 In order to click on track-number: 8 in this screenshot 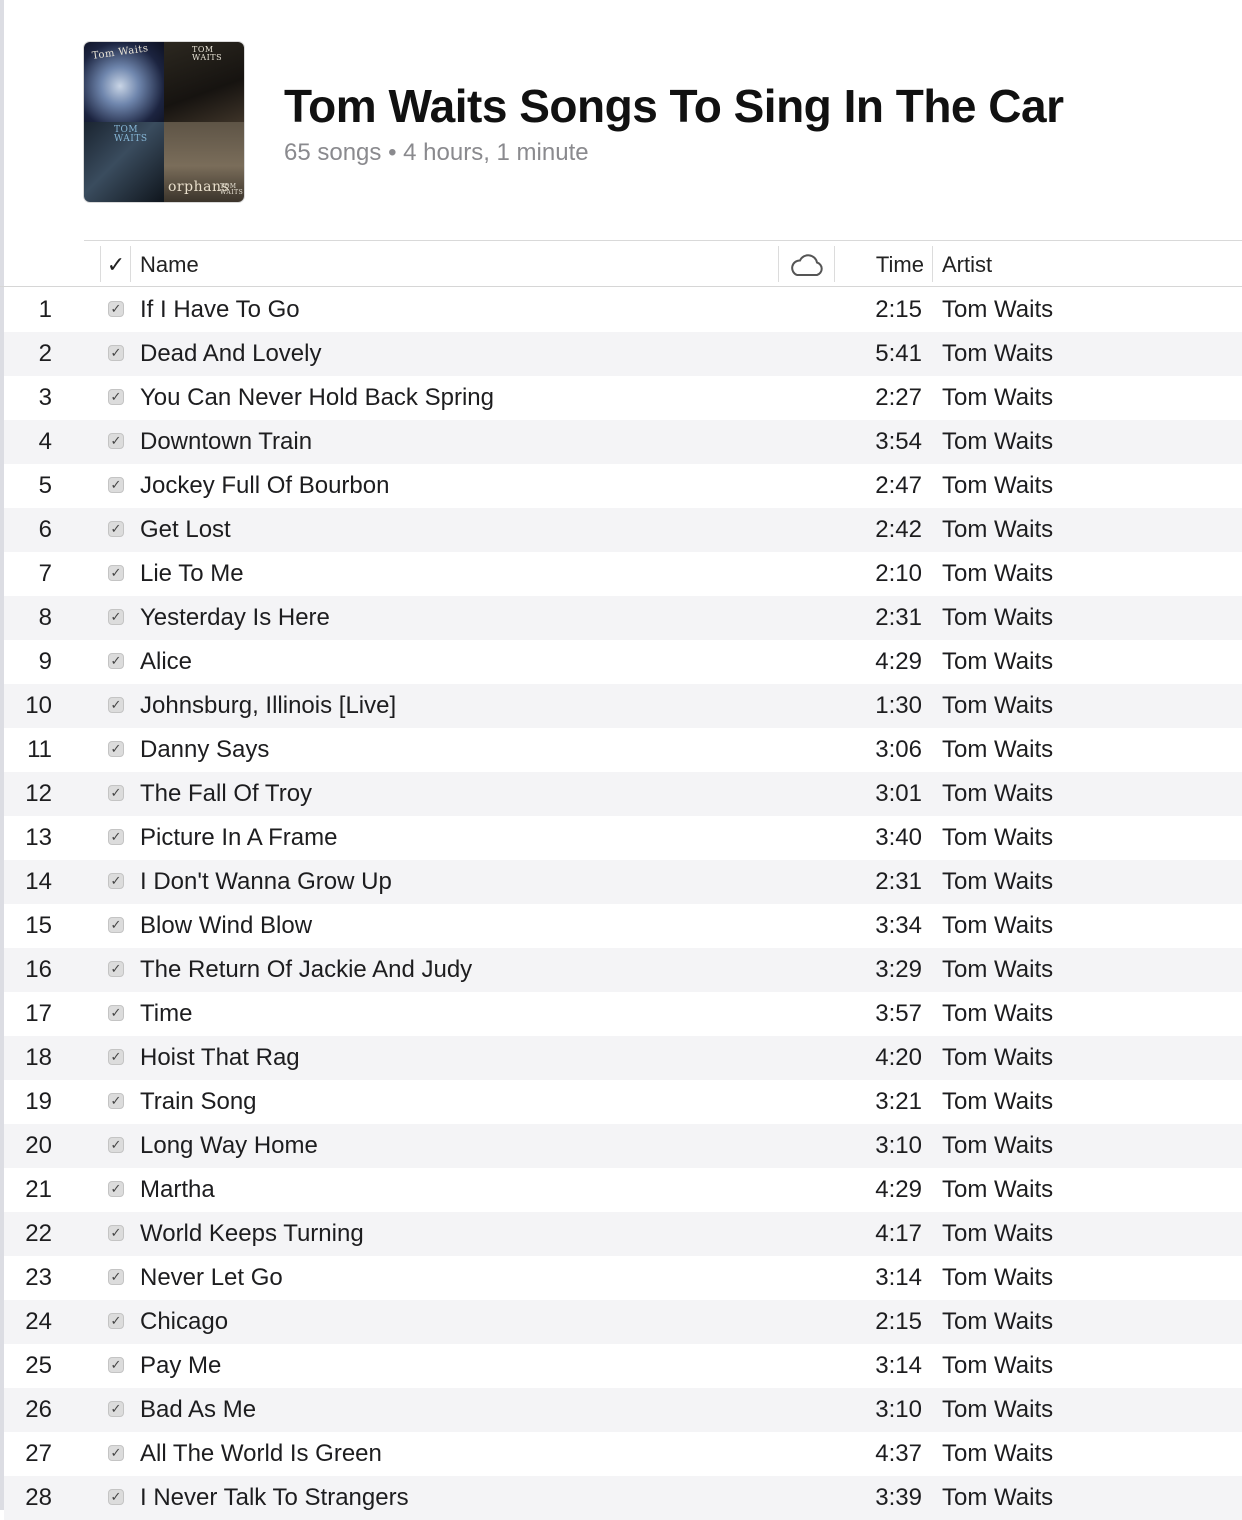, I will do `click(45, 617)`.